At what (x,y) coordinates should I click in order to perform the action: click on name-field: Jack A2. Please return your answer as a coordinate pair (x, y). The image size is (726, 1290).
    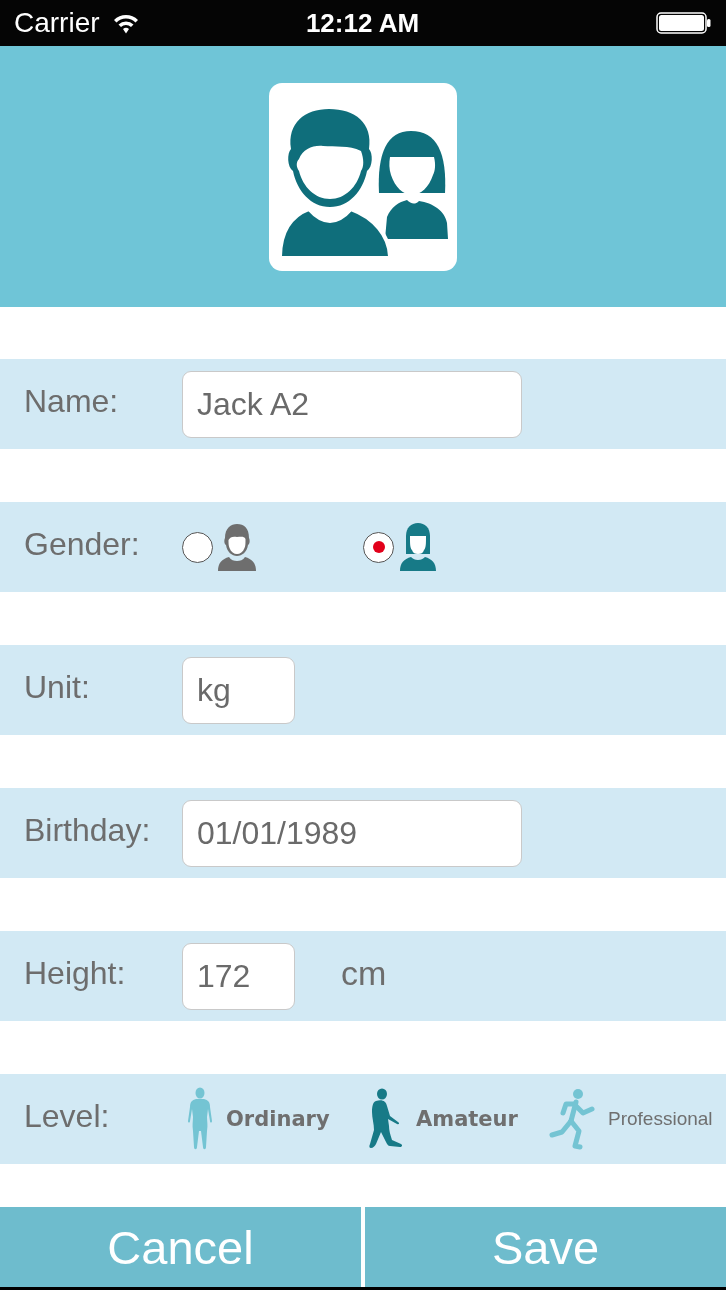
    Looking at the image, I should click on (352, 404).